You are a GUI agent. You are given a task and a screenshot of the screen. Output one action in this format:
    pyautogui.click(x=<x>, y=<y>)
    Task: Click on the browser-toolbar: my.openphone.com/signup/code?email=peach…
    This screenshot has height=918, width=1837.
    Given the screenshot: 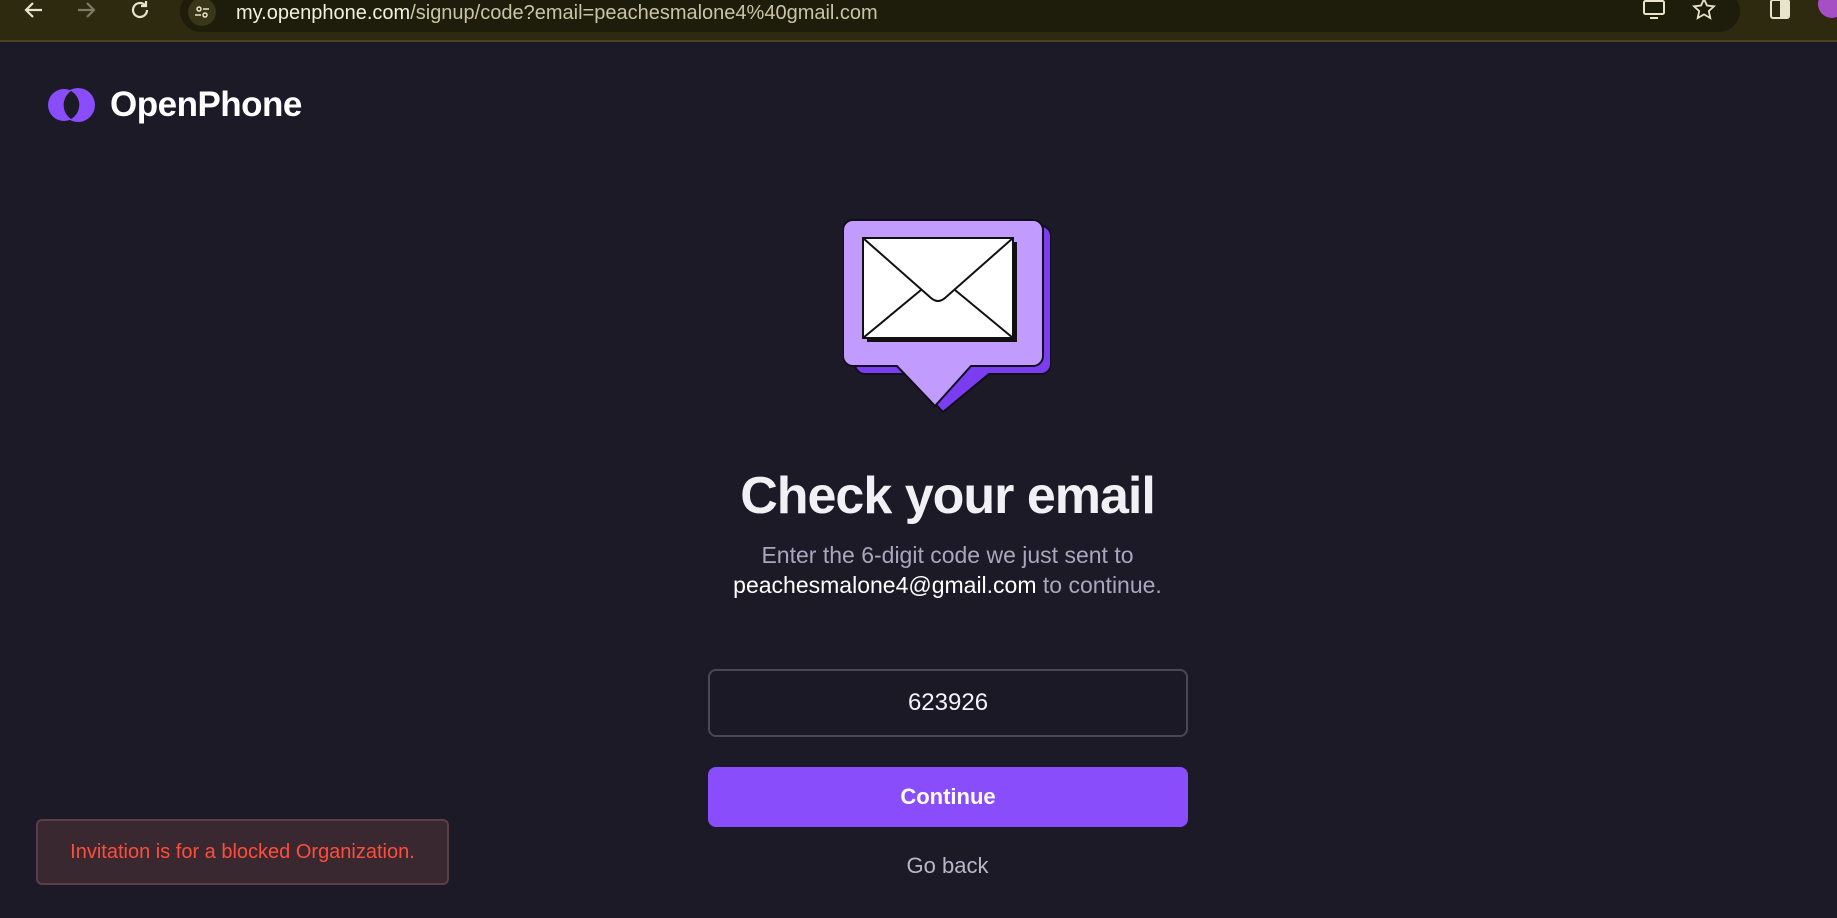 What is the action you would take?
    pyautogui.click(x=918, y=21)
    